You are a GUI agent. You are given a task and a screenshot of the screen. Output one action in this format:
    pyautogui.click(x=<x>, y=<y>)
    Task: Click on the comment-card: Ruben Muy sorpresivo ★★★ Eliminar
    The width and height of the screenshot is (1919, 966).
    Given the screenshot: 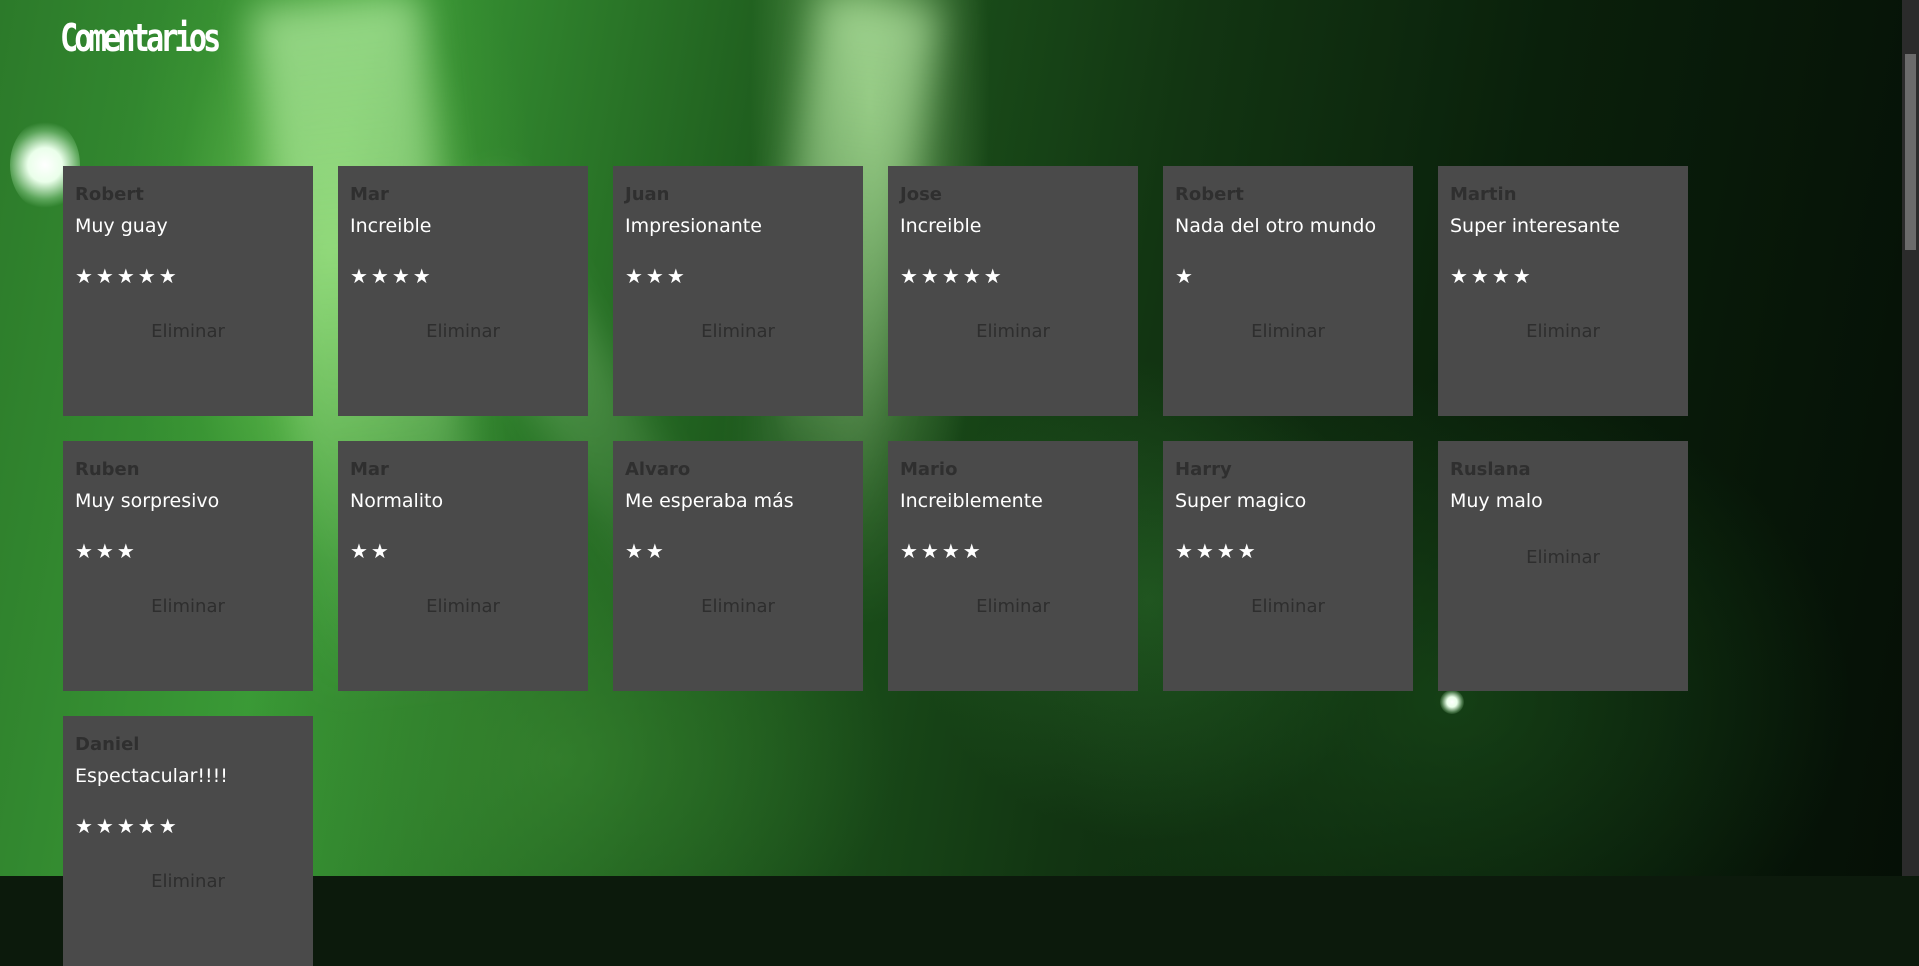 What is the action you would take?
    pyautogui.click(x=188, y=566)
    